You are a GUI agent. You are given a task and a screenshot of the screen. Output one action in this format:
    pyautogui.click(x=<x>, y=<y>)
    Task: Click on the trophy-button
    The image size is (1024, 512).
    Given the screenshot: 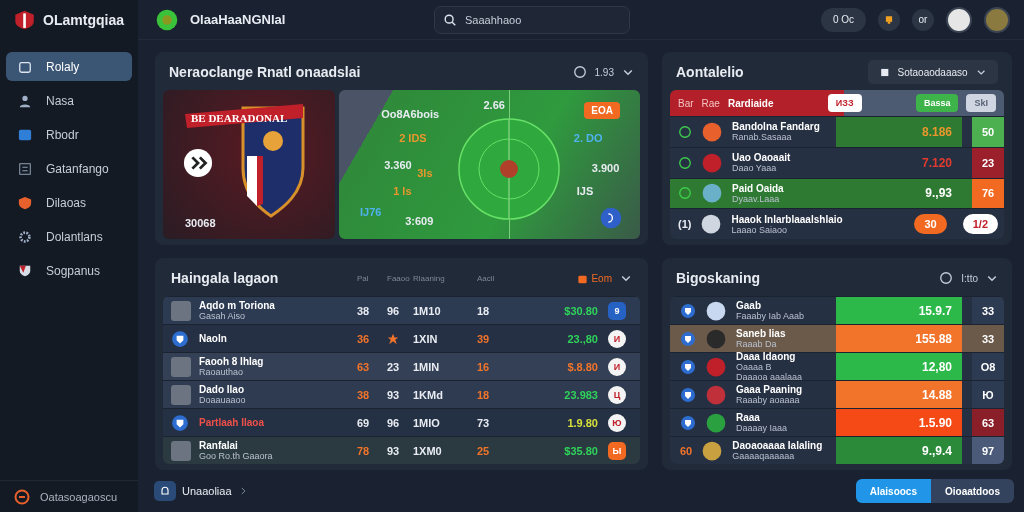 What is the action you would take?
    pyautogui.click(x=889, y=19)
    